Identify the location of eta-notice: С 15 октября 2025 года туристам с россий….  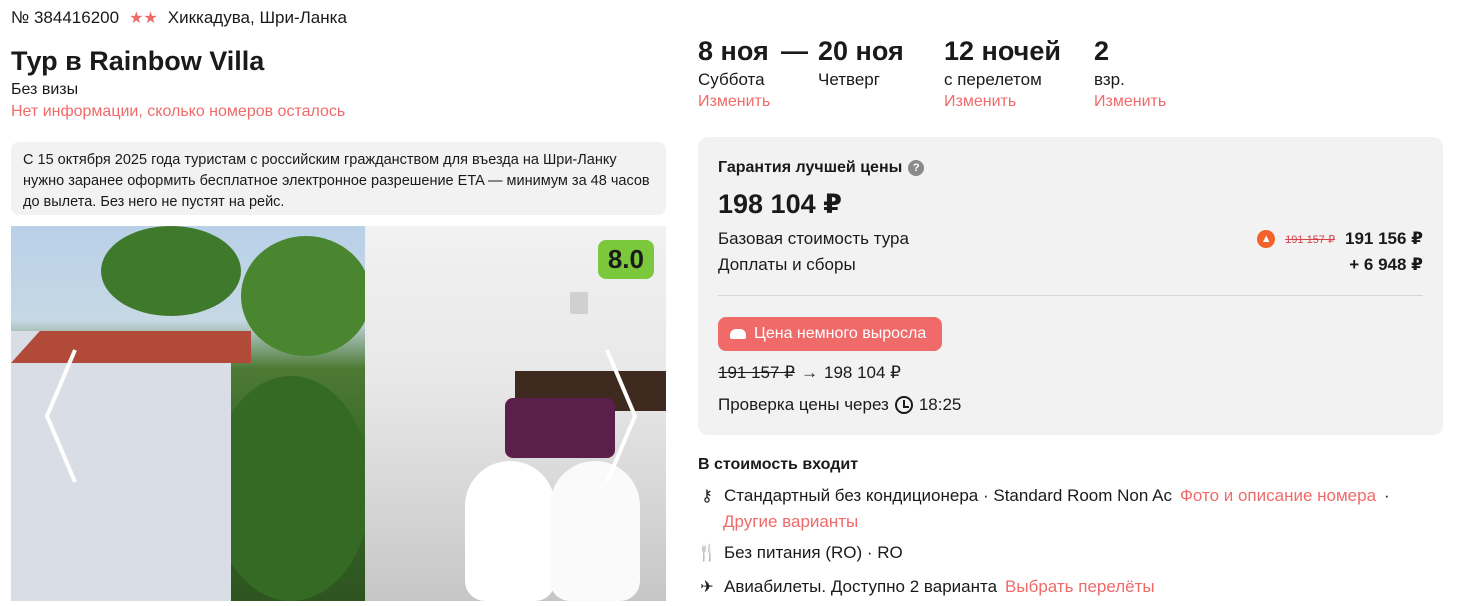
(338, 178).